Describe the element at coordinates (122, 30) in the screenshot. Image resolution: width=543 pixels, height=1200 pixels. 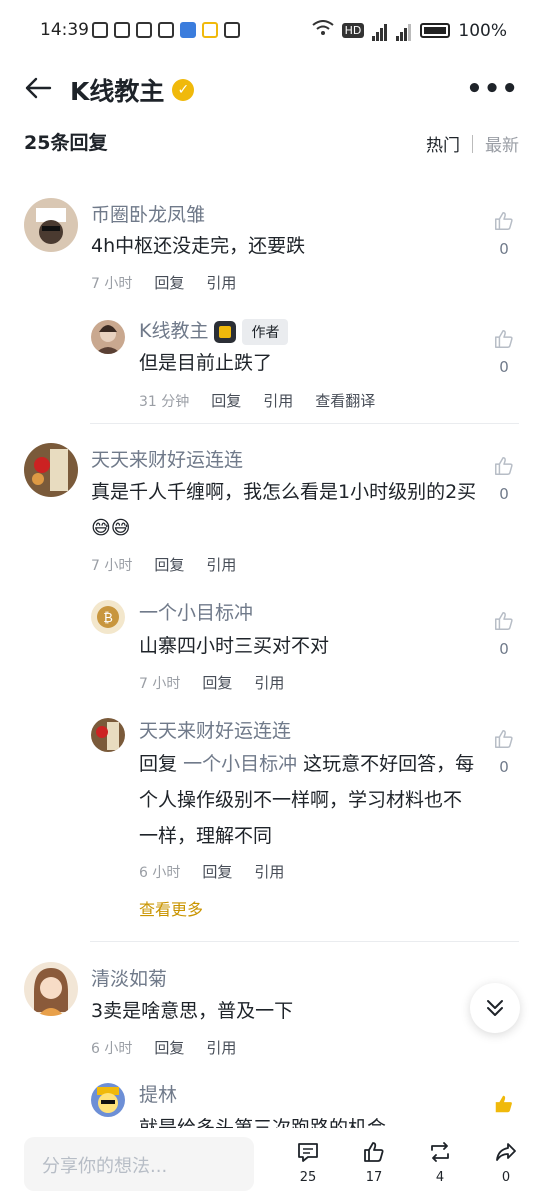
I see `nfc-icon` at that location.